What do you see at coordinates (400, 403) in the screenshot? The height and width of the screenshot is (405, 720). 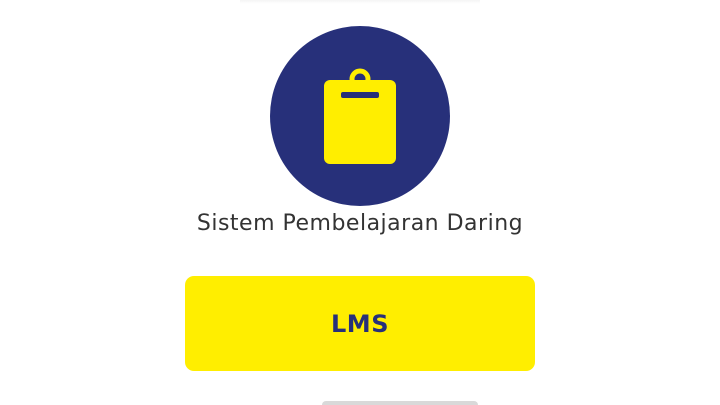 I see `next-button-edge` at bounding box center [400, 403].